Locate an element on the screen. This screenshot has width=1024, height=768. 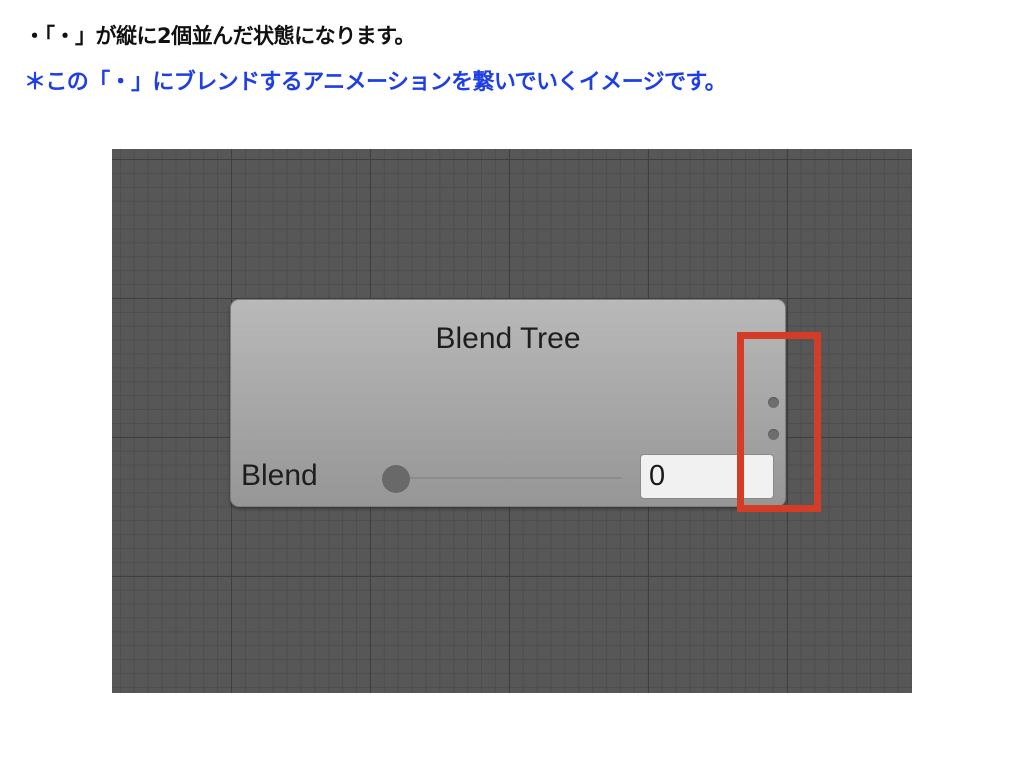
node-title: Blend Tree is located at coordinates (508, 338).